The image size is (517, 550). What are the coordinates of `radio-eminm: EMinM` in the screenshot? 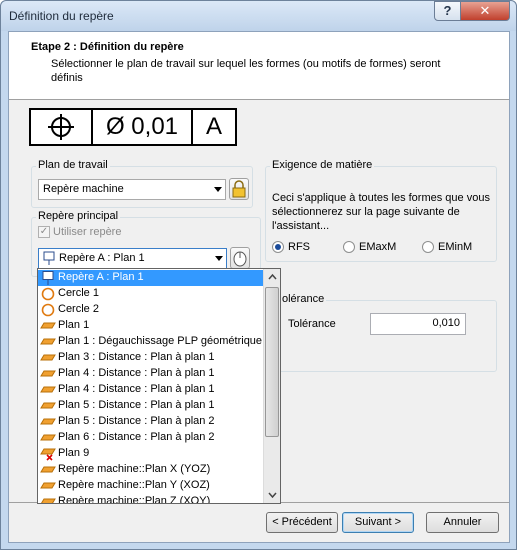 It's located at (447, 247).